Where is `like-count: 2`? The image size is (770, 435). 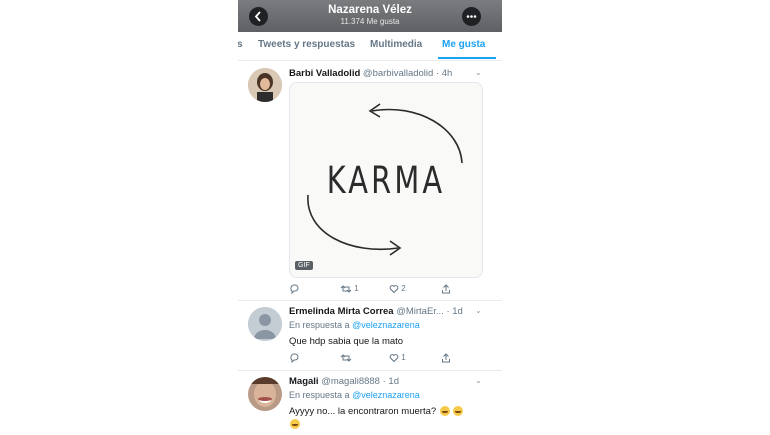
like-count: 2 is located at coordinates (403, 289).